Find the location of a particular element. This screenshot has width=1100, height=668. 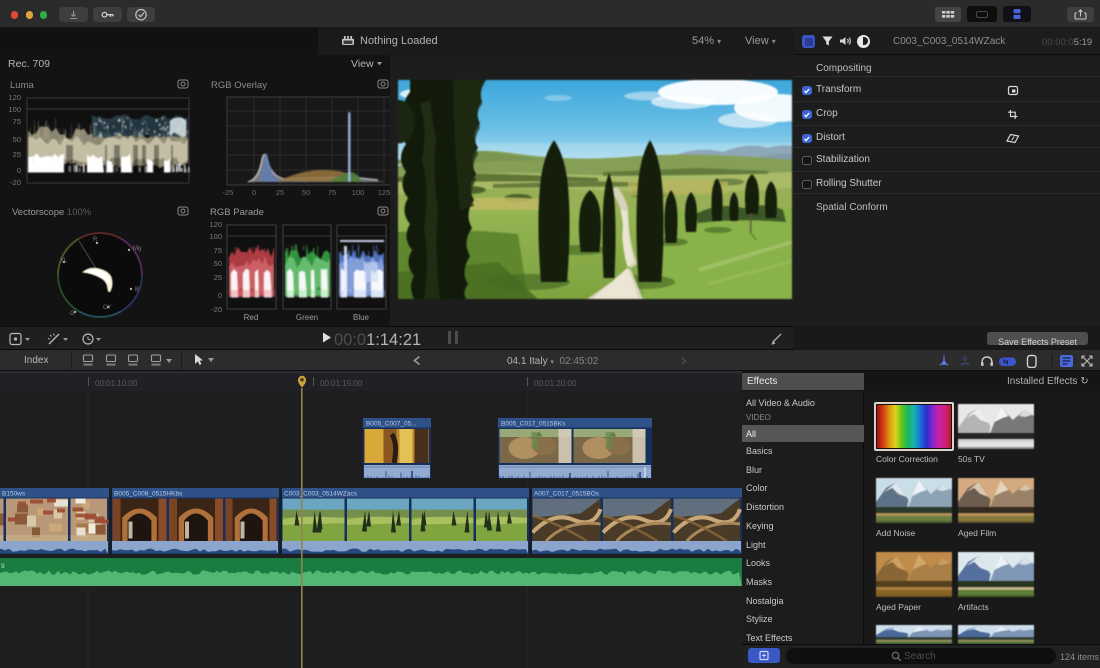

svg-text: CY is located at coordinates (107, 308).